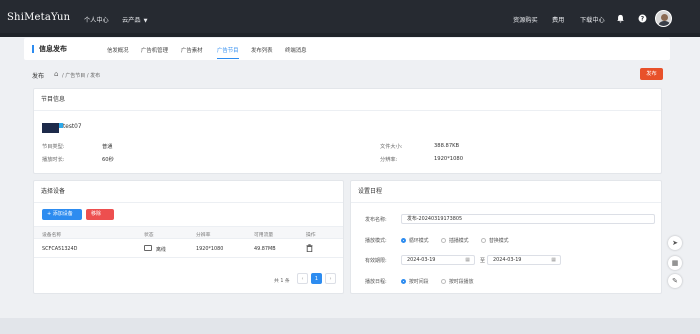 This screenshot has width=700, height=334. Describe the element at coordinates (60, 249) in the screenshot. I see `device-name-cell: SCFCA51324D` at that location.